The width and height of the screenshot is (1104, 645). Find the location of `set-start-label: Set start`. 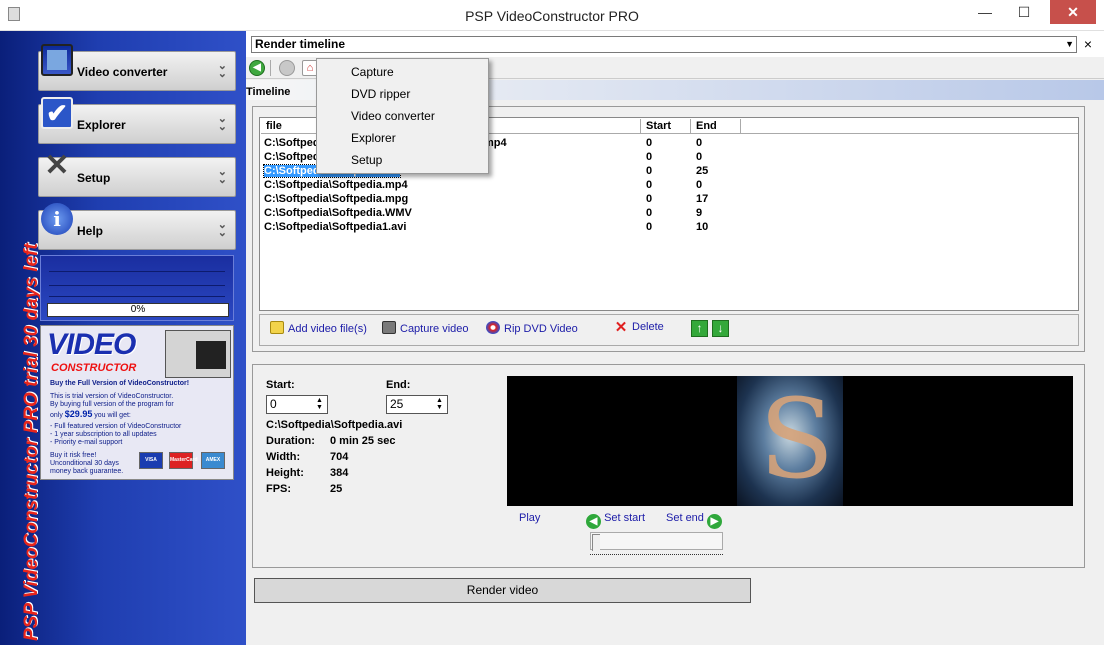

set-start-label: Set start is located at coordinates (625, 518).